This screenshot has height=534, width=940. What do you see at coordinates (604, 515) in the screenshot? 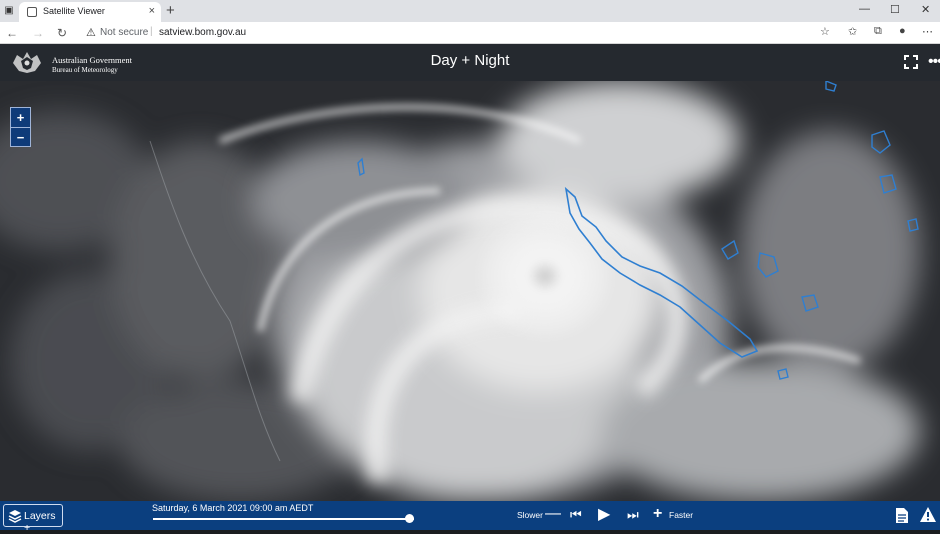
I see `play-icon: ▶` at bounding box center [604, 515].